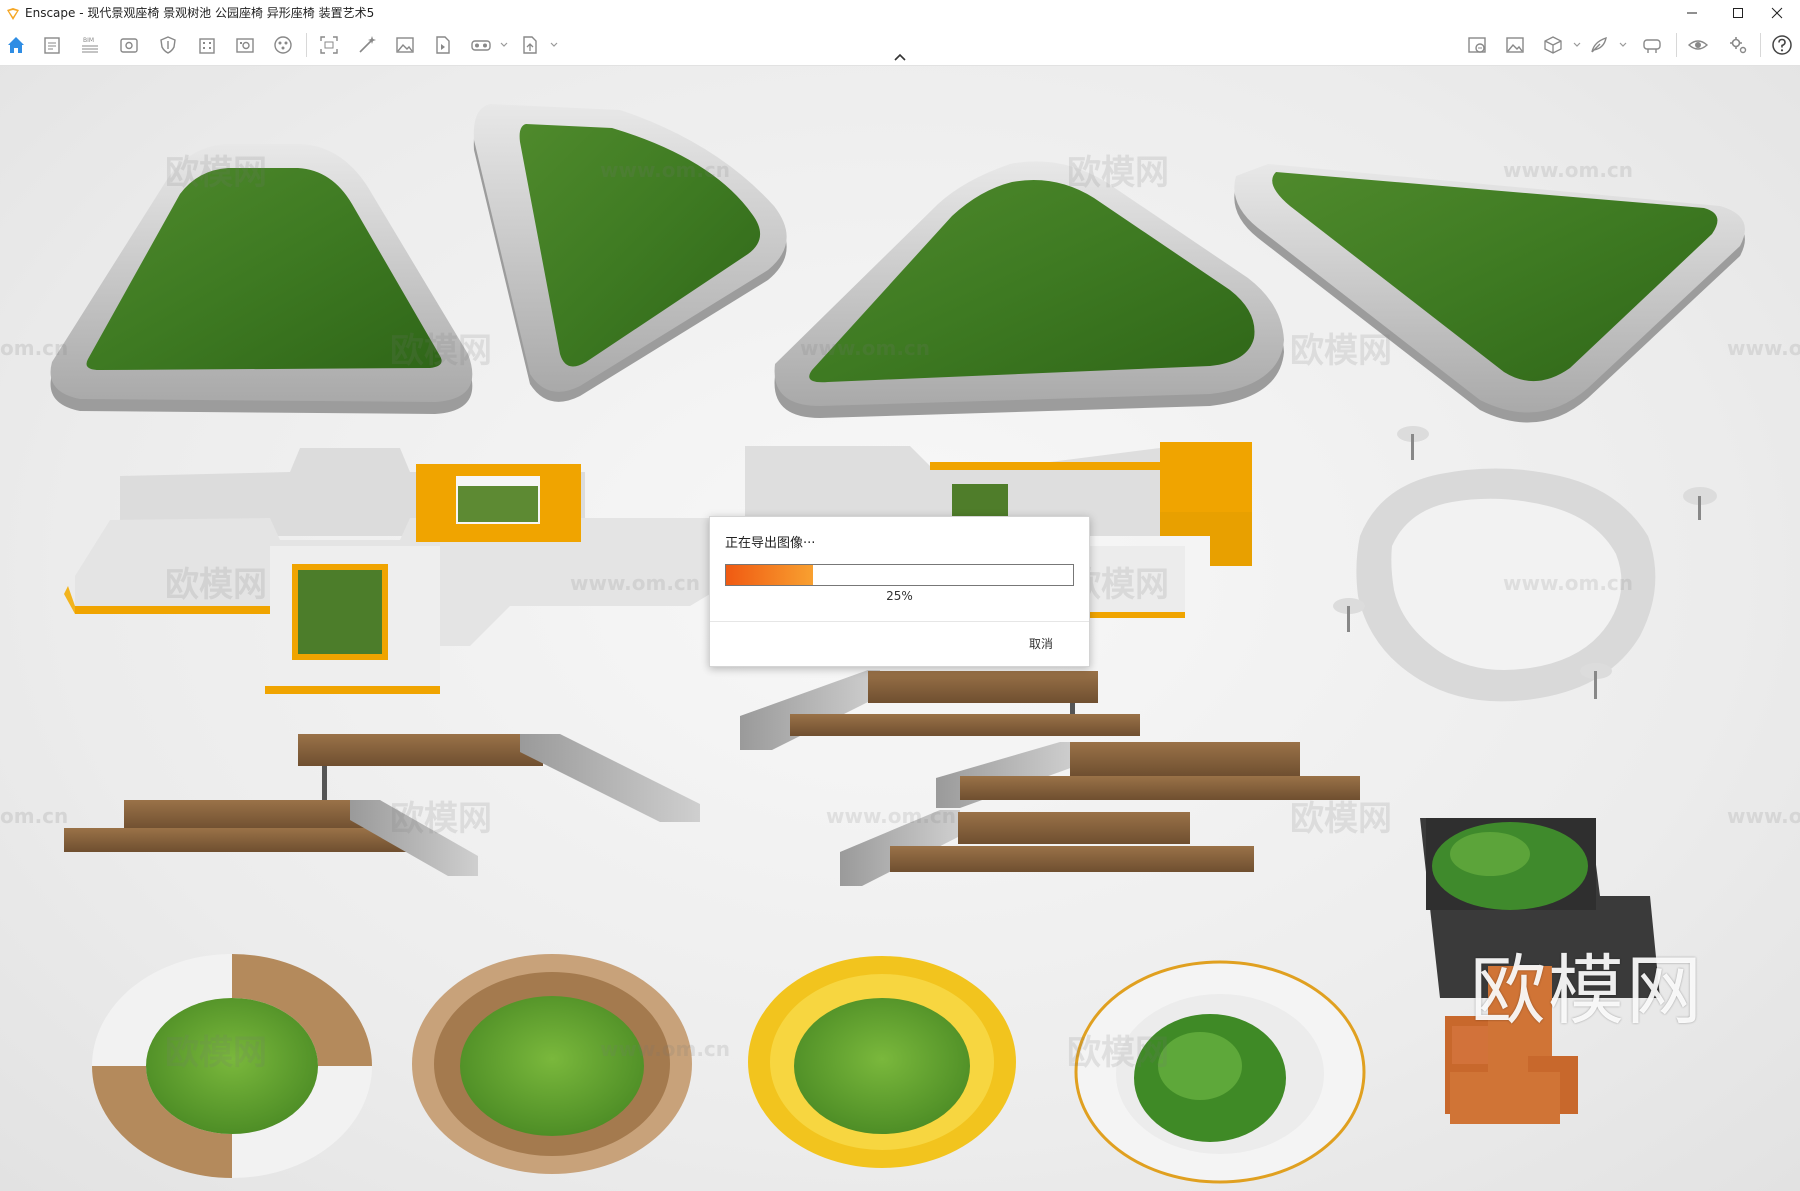  What do you see at coordinates (1050, 778) in the screenshot?
I see `wood-bench-center` at bounding box center [1050, 778].